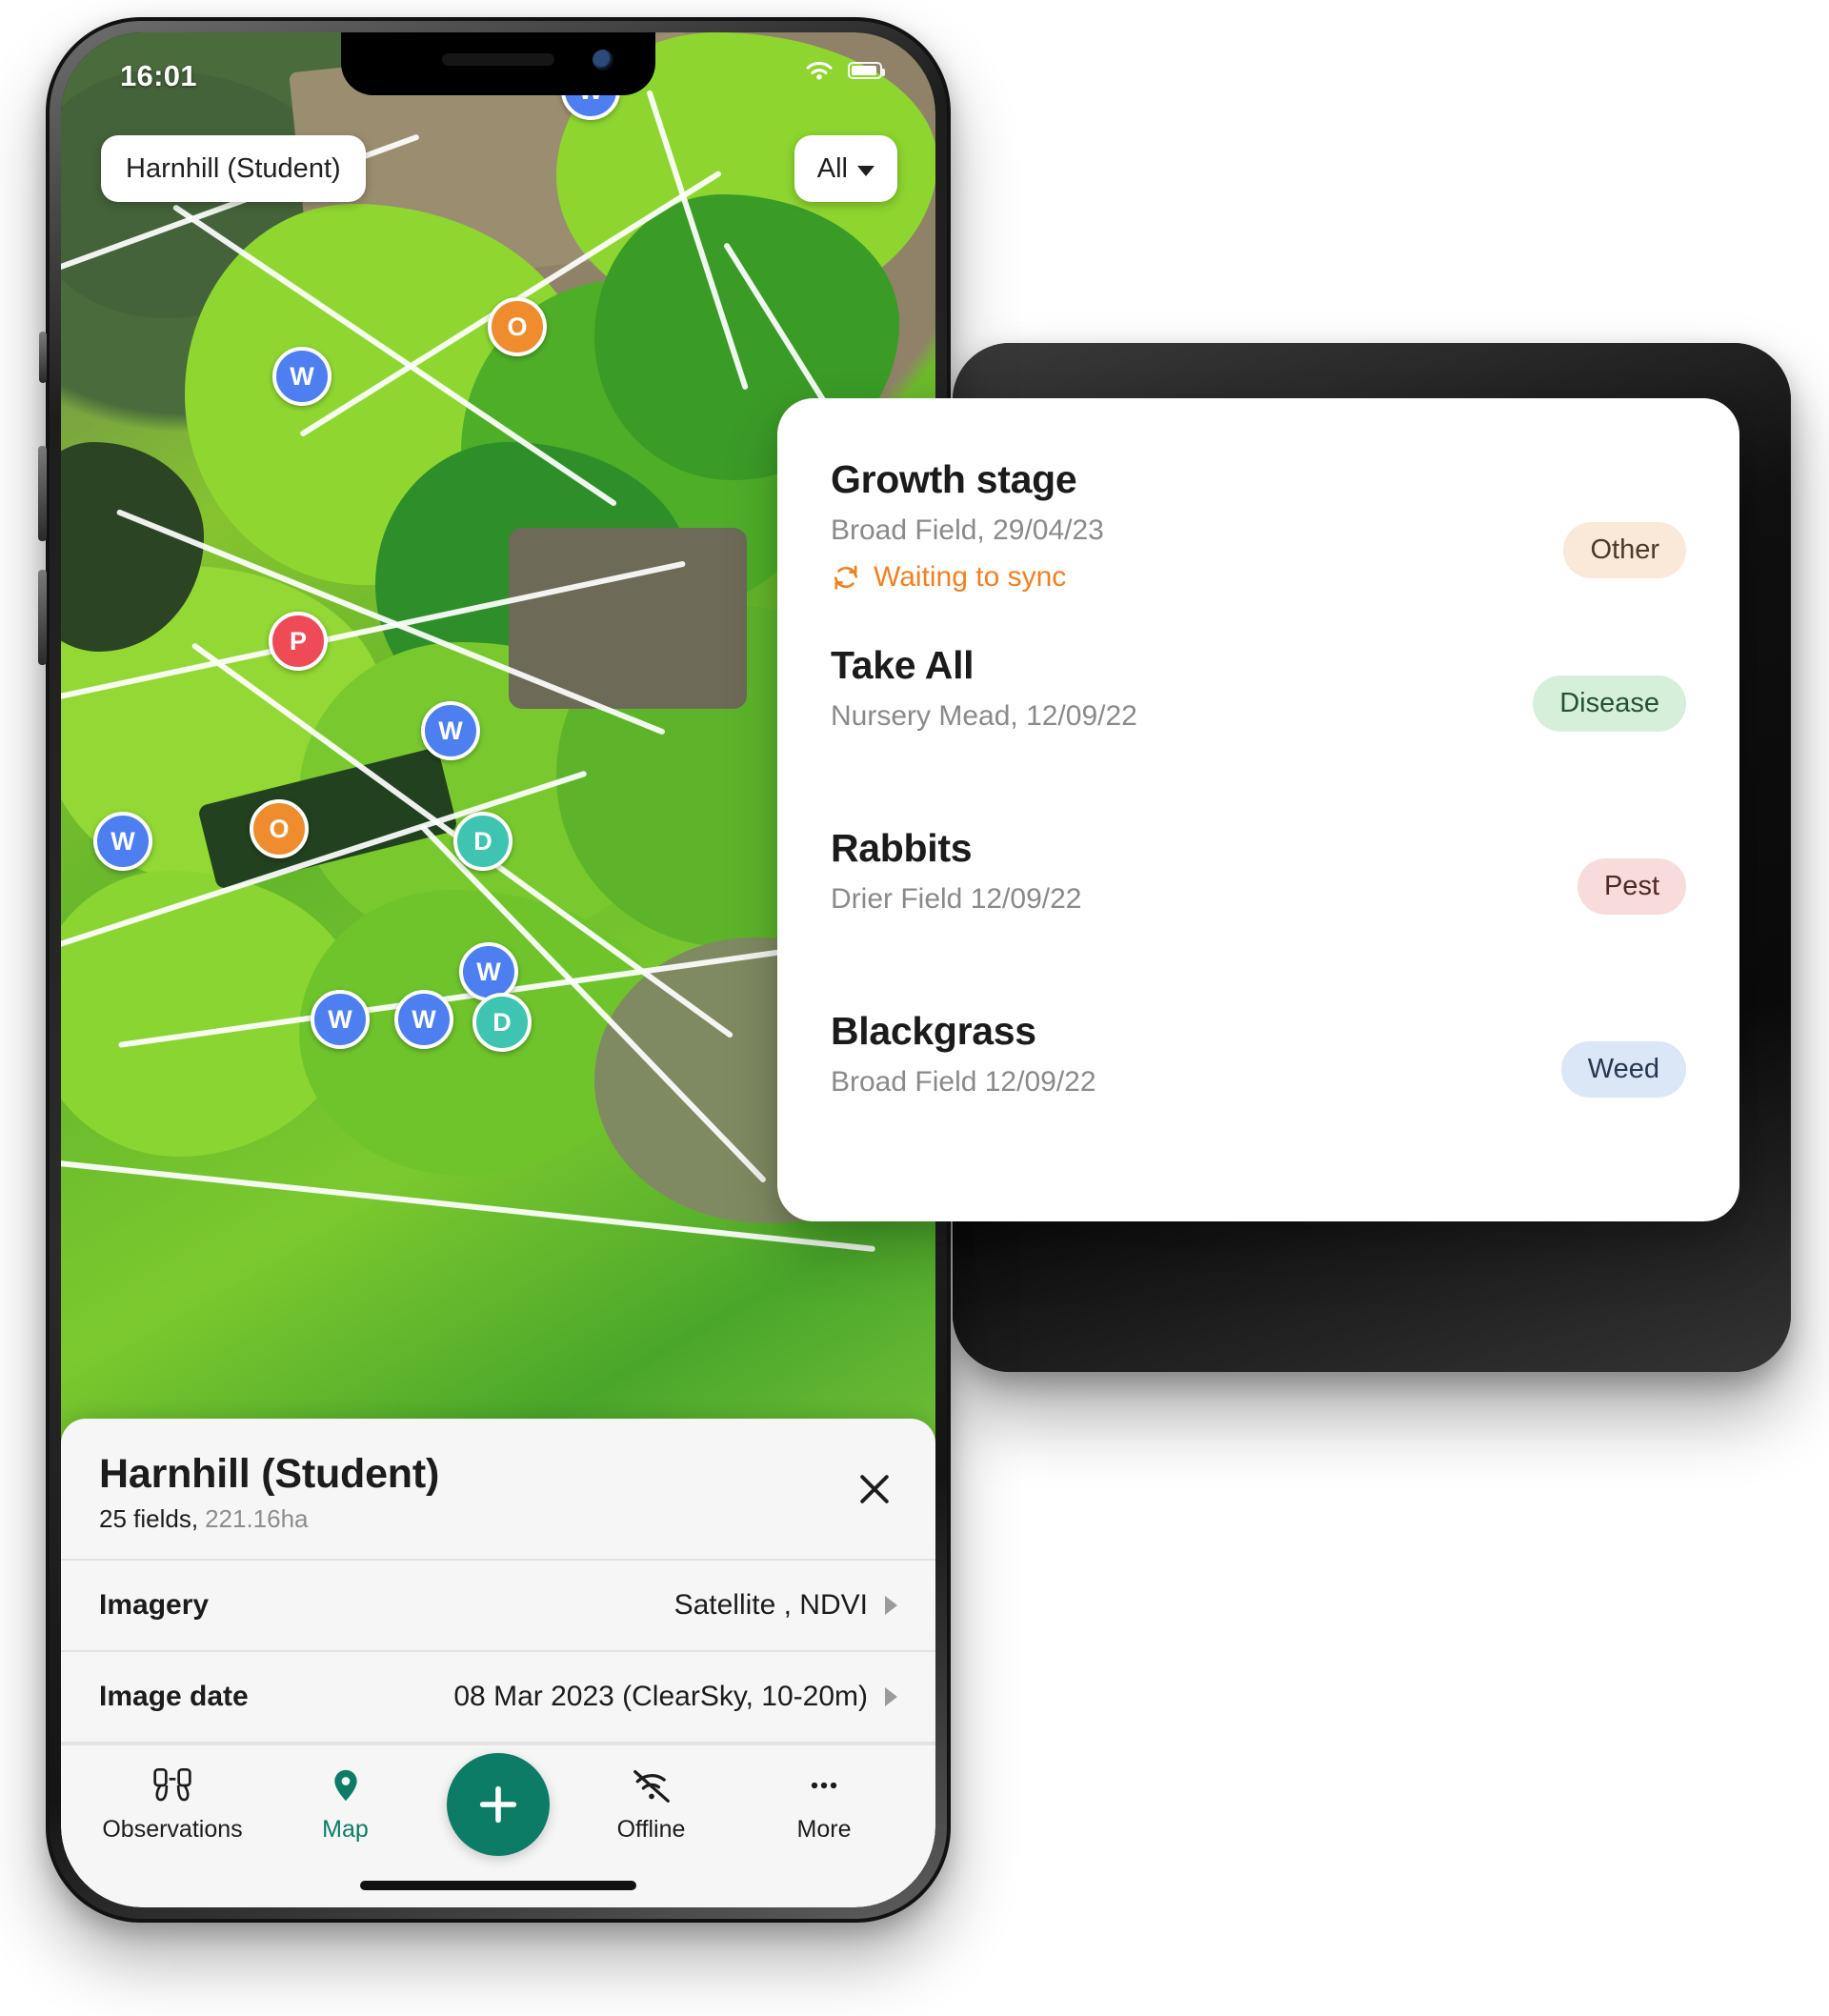 The height and width of the screenshot is (2016, 1829). Describe the element at coordinates (174, 1696) in the screenshot. I see `sheet-row-key: Image date` at that location.